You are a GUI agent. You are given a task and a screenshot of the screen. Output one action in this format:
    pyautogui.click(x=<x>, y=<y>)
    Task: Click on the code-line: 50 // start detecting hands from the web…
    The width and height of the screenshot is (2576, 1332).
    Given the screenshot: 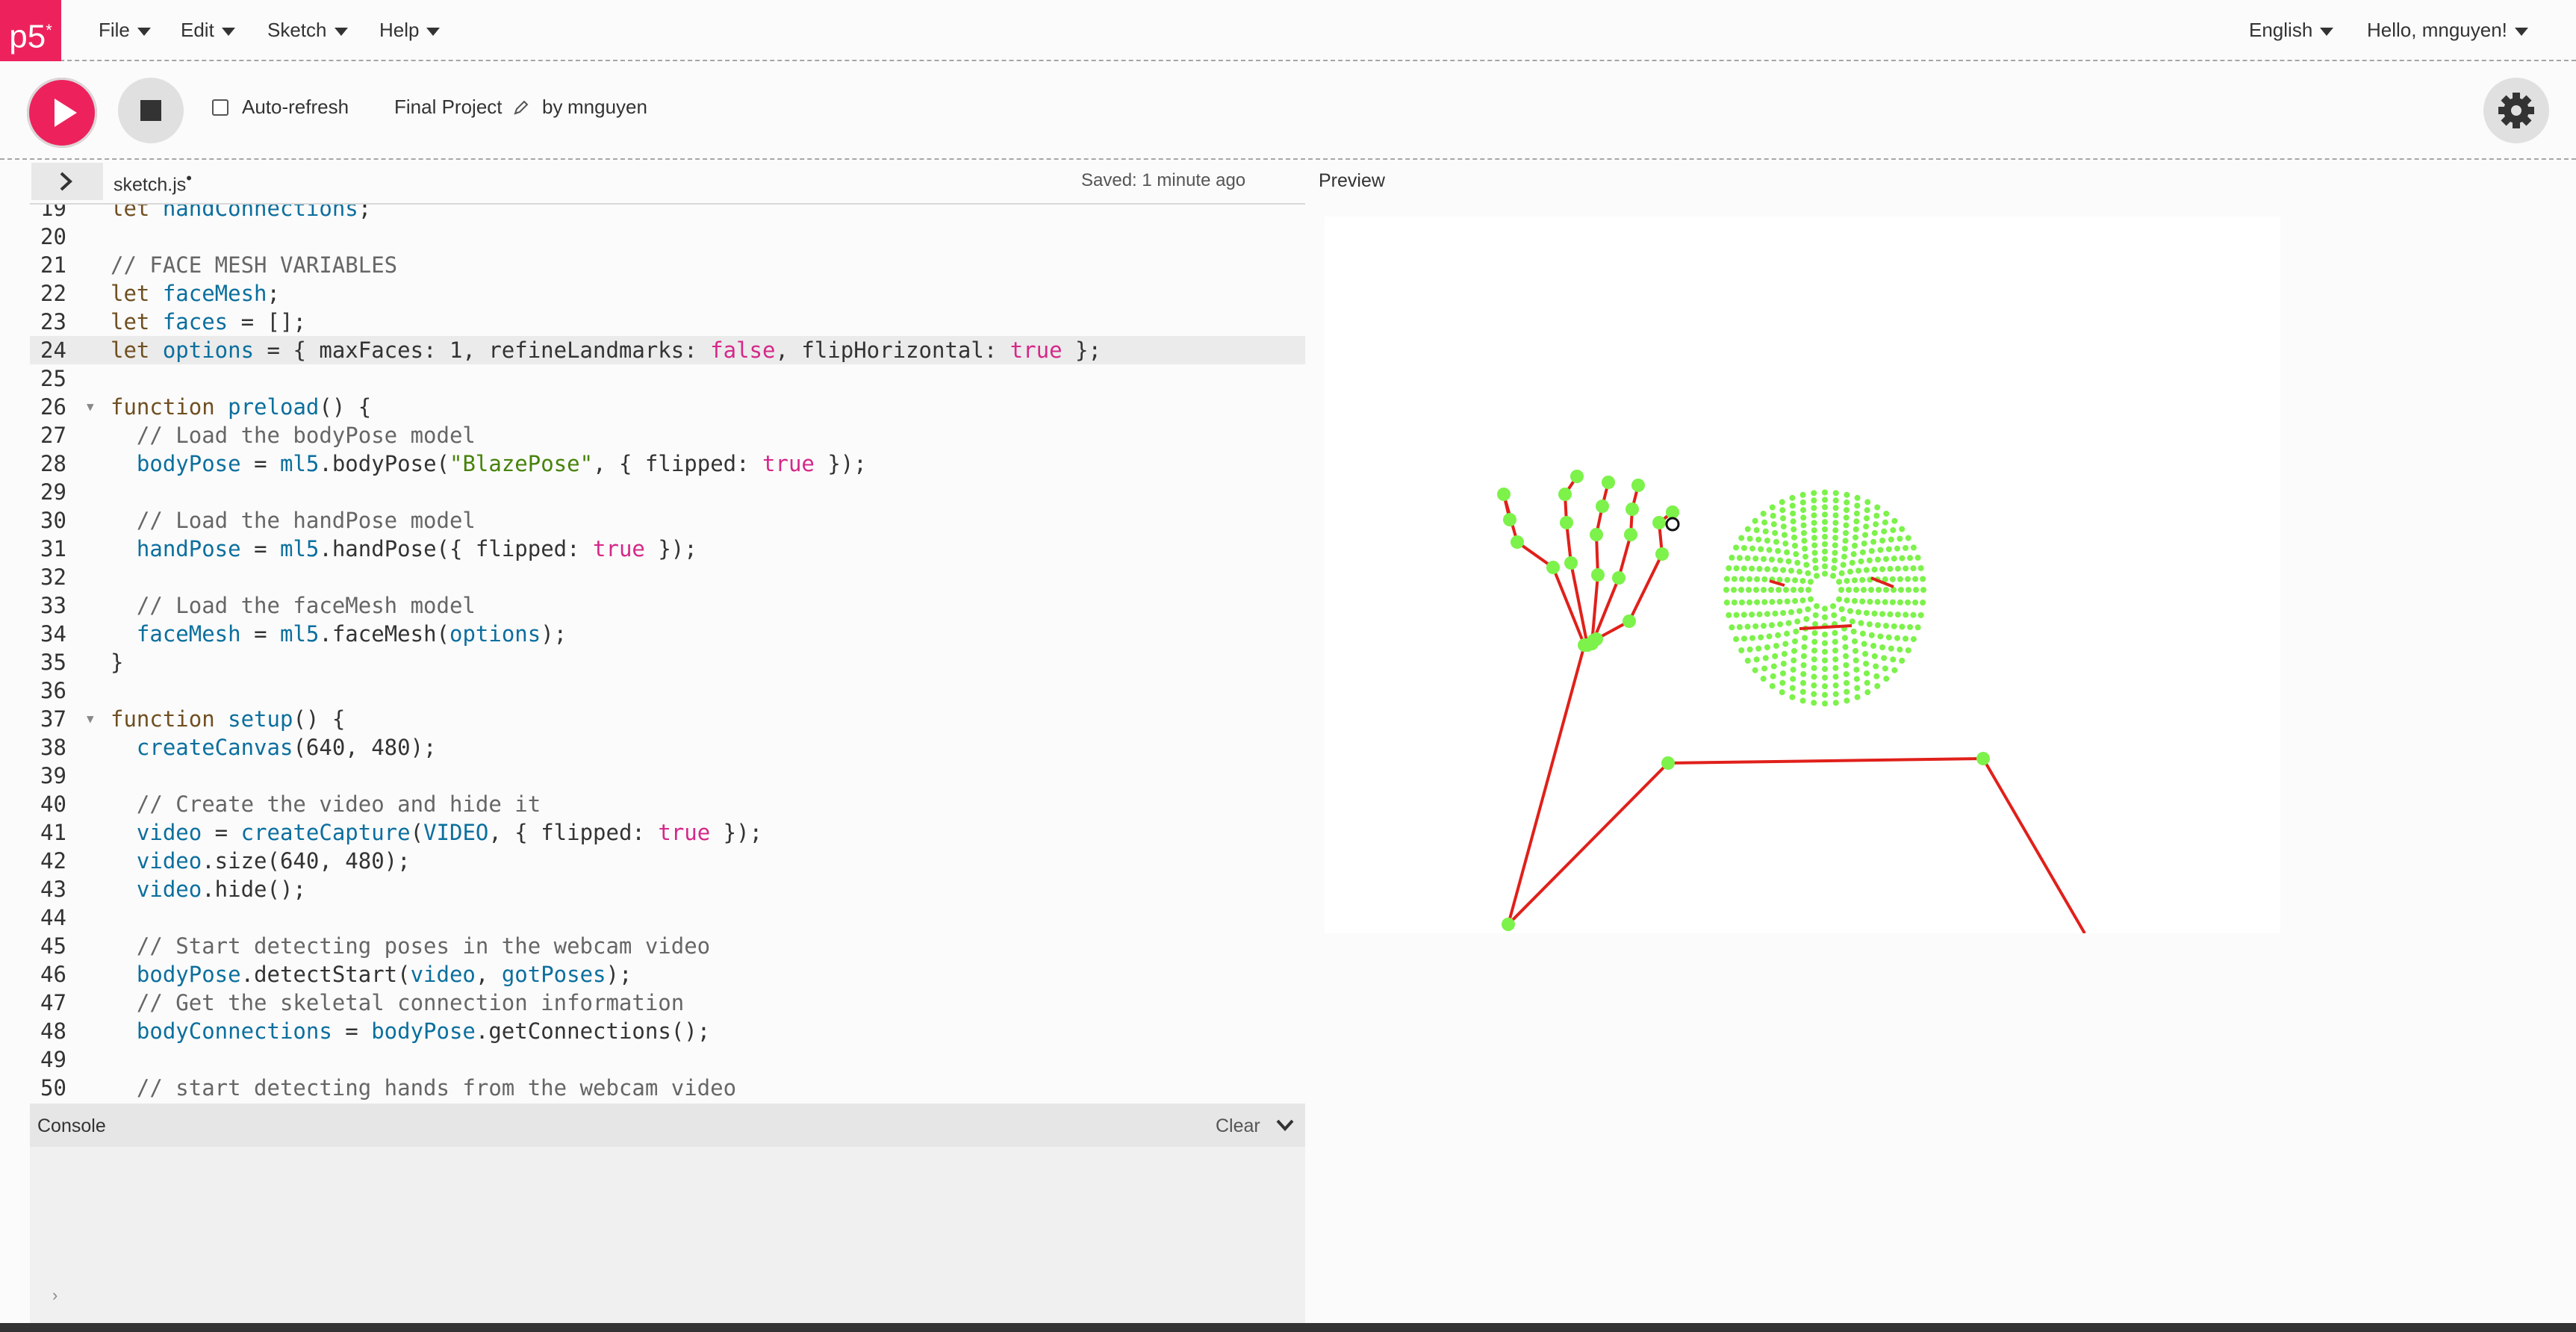 What is the action you would take?
    pyautogui.click(x=667, y=1088)
    